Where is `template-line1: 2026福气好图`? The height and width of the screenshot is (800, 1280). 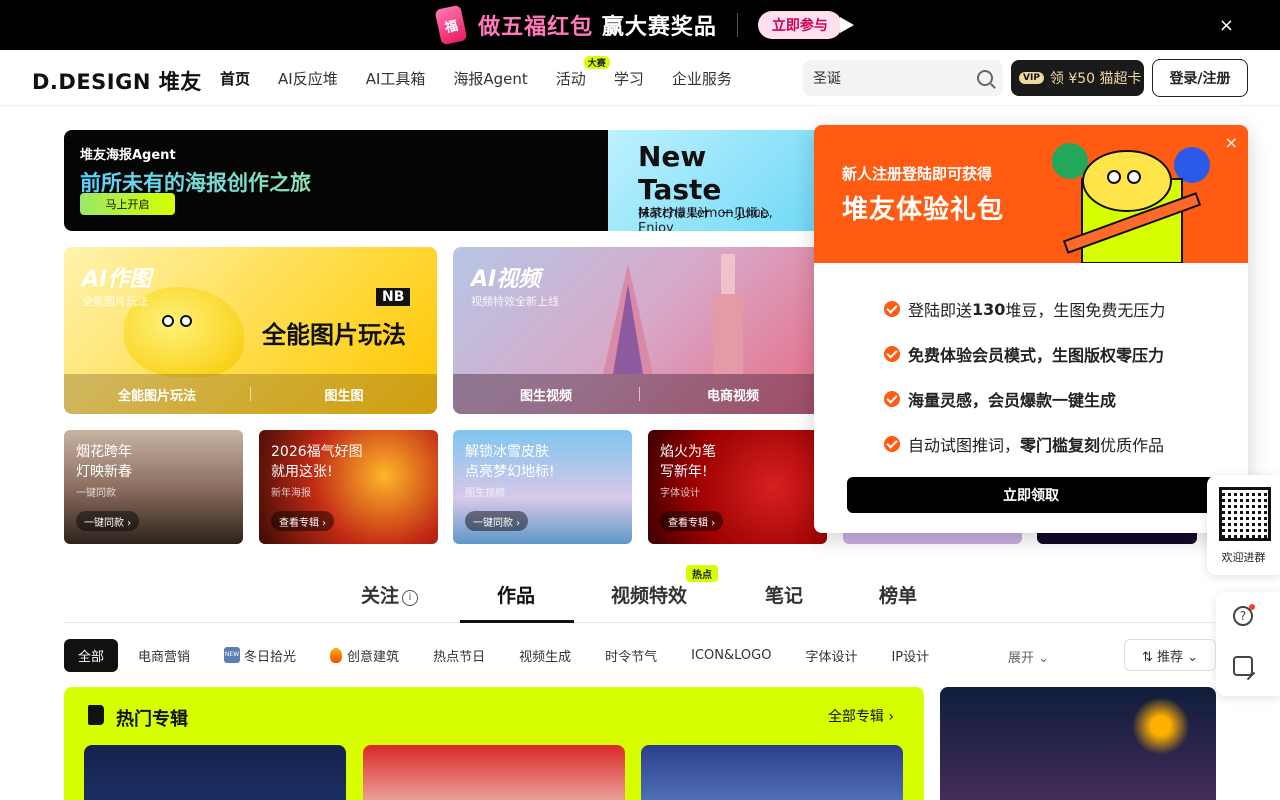 template-line1: 2026福气好图 is located at coordinates (317, 452).